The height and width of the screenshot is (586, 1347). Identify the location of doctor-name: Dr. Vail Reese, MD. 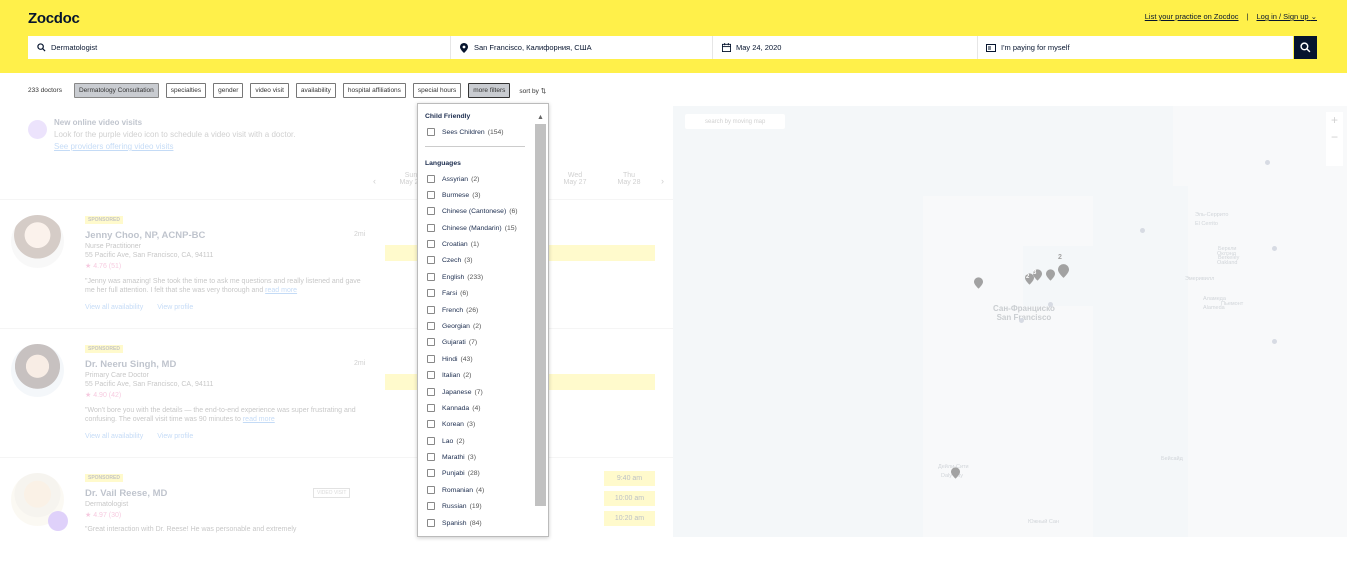
(126, 493).